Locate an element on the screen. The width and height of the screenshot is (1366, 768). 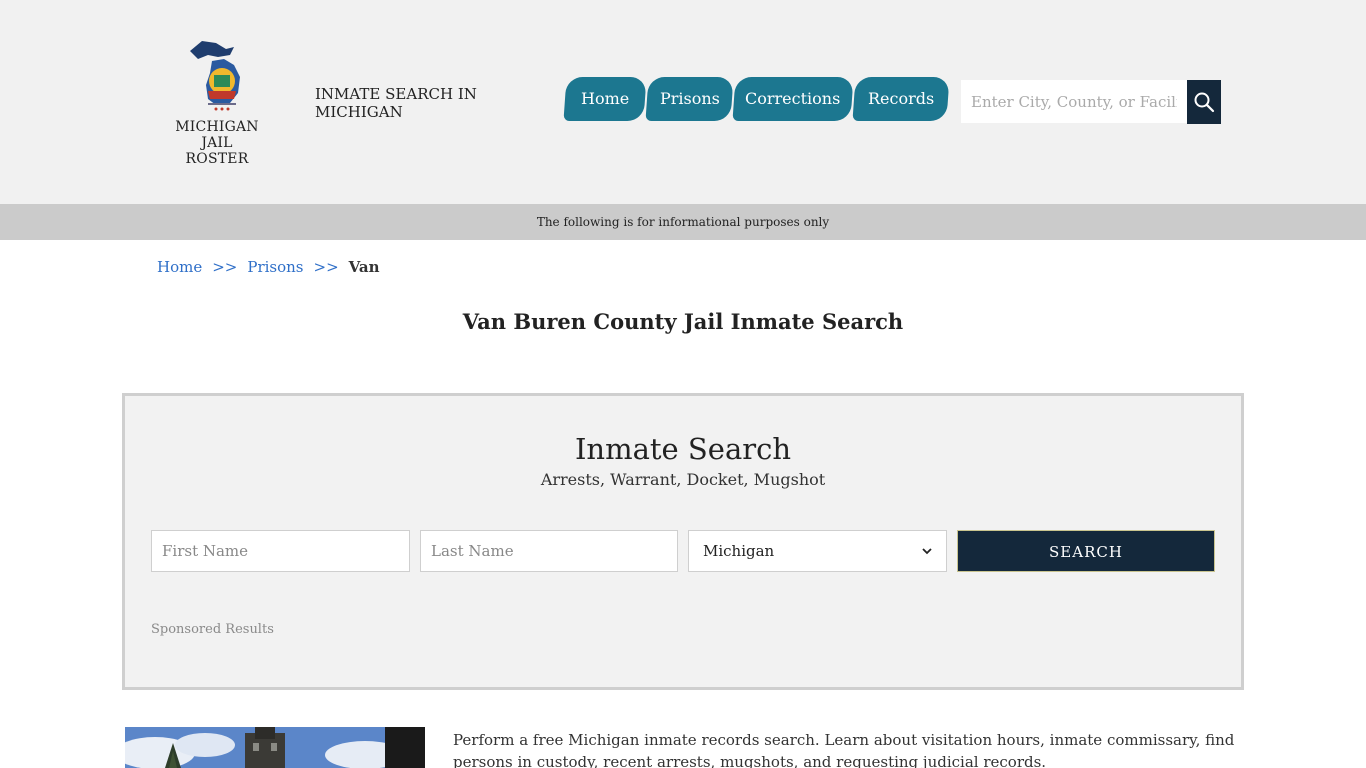
nav-prisons-label: Prisons is located at coordinates (689, 98).